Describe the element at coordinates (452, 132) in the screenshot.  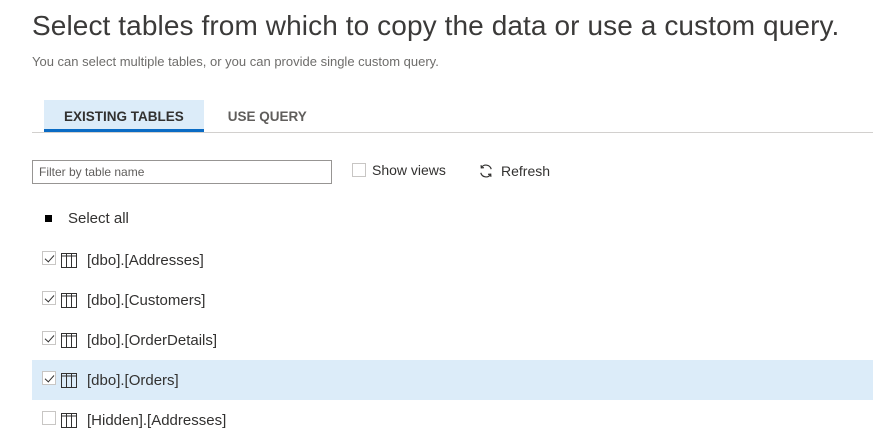
I see `tab-divider` at that location.